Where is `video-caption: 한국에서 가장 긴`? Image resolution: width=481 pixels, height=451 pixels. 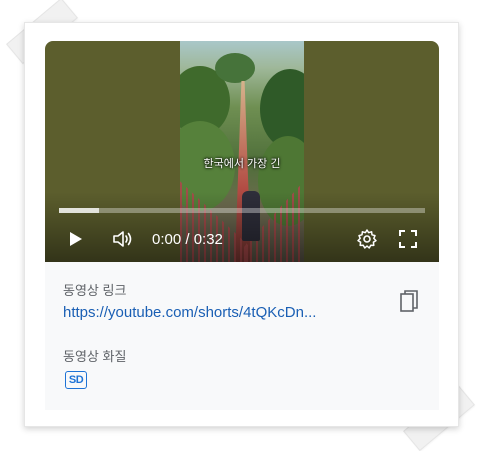
video-caption: 한국에서 가장 긴 is located at coordinates (242, 164).